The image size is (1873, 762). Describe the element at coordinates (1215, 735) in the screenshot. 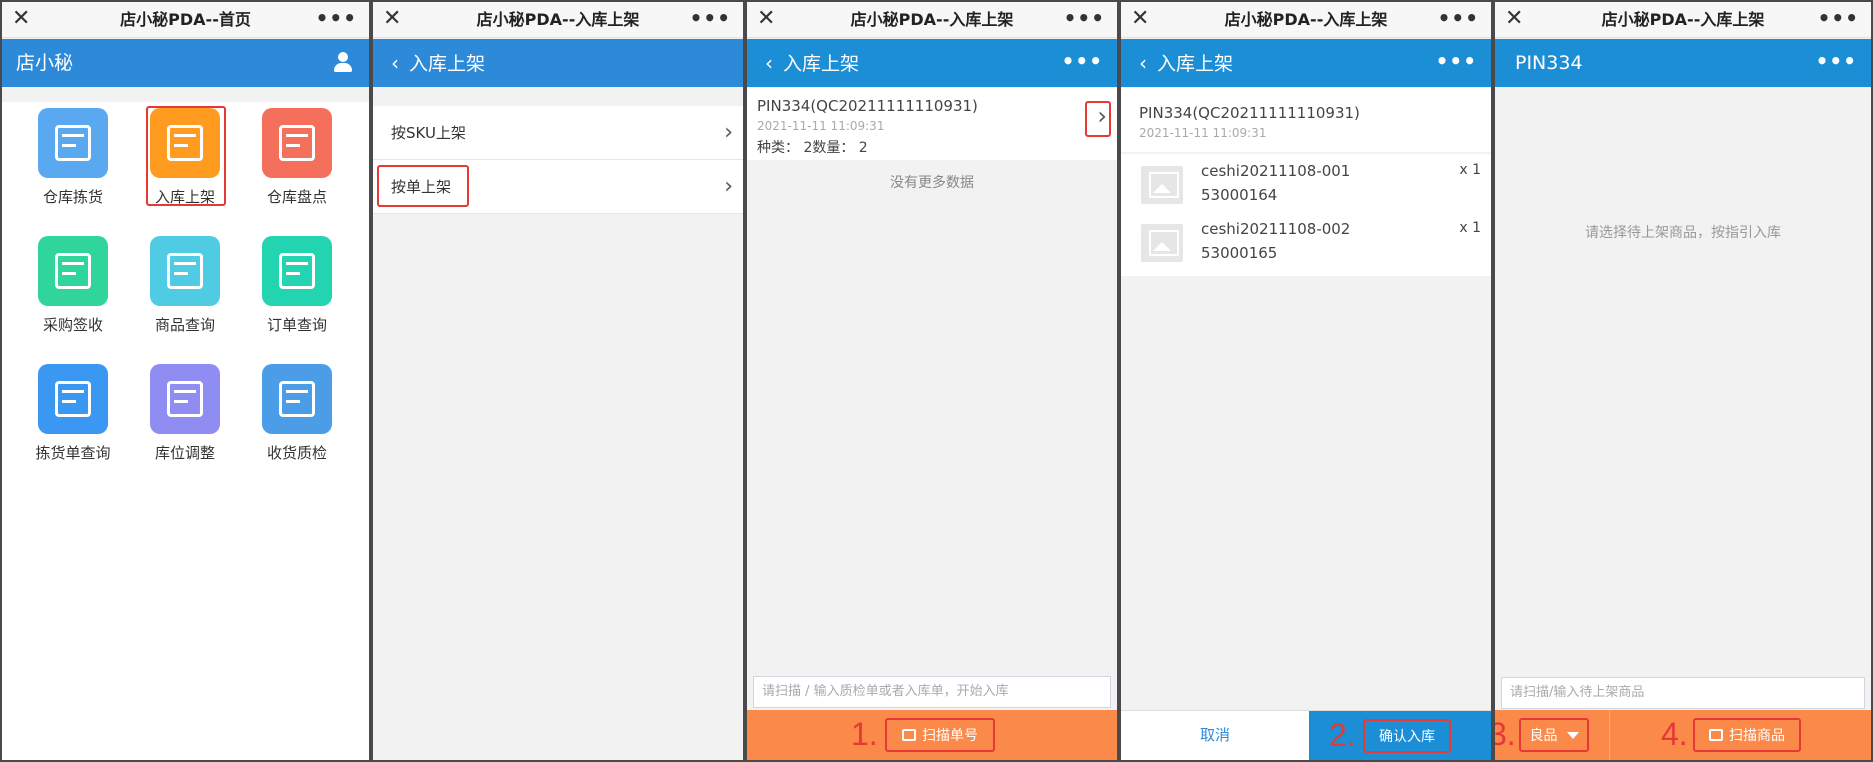

I see `cancel-button: 取消` at that location.